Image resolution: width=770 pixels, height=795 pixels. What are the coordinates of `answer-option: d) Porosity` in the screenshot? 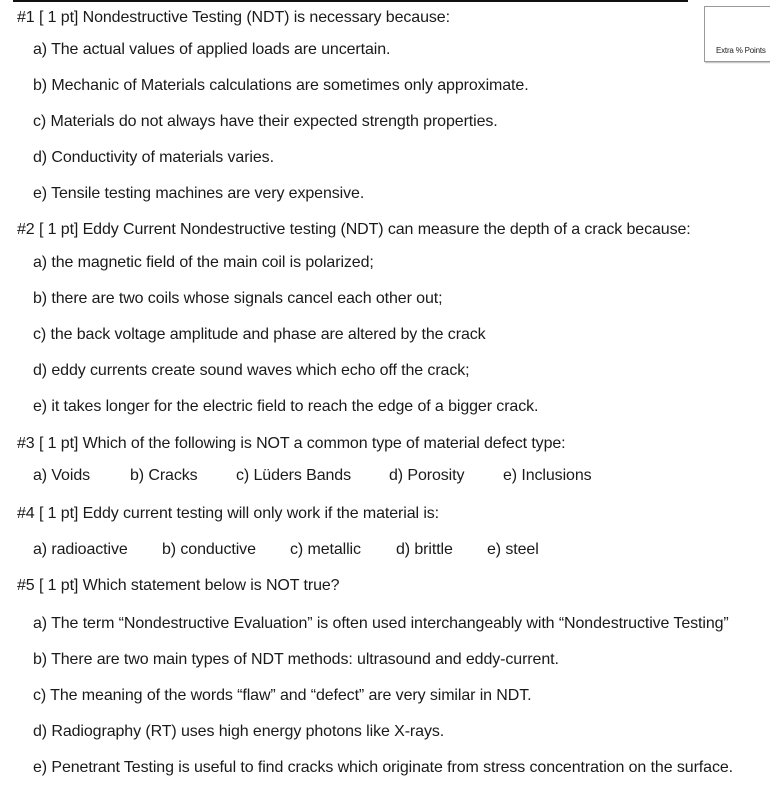 It's located at (426, 476).